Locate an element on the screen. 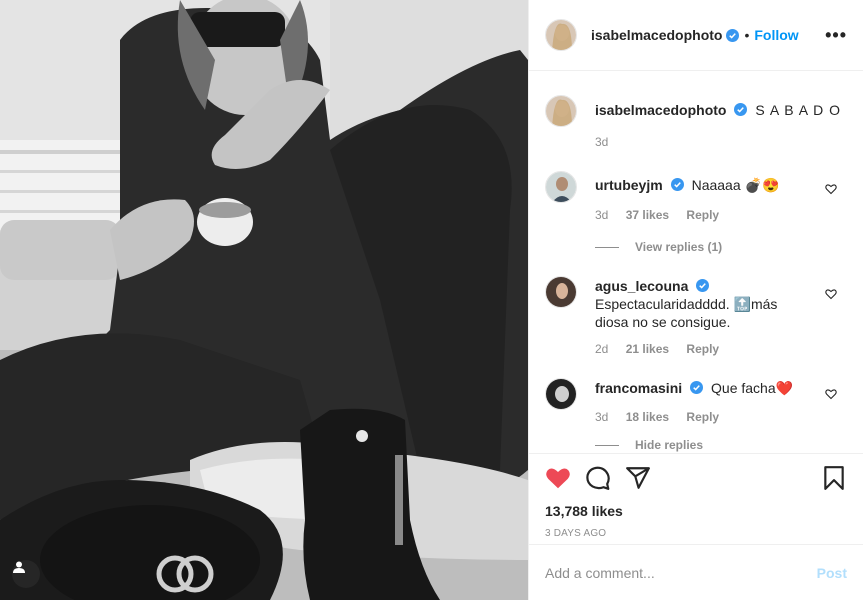 This screenshot has height=600, width=863. comment-input is located at coordinates (681, 572).